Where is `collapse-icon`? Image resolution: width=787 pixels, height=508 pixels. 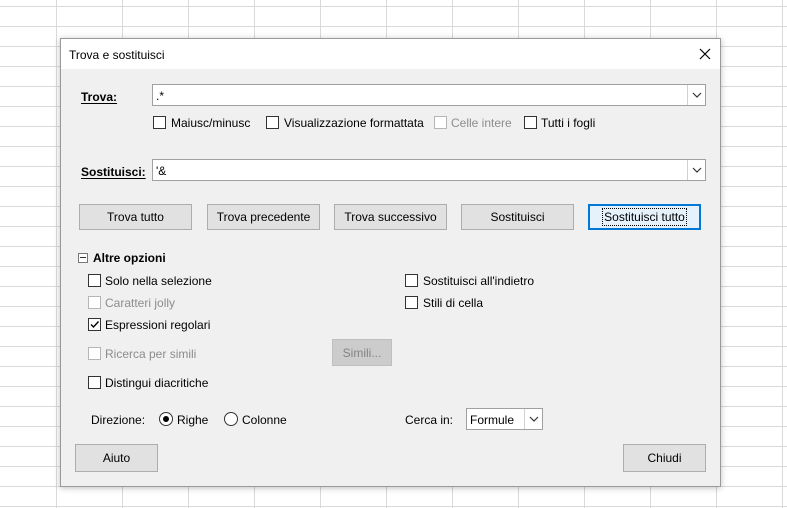
collapse-icon is located at coordinates (83, 258).